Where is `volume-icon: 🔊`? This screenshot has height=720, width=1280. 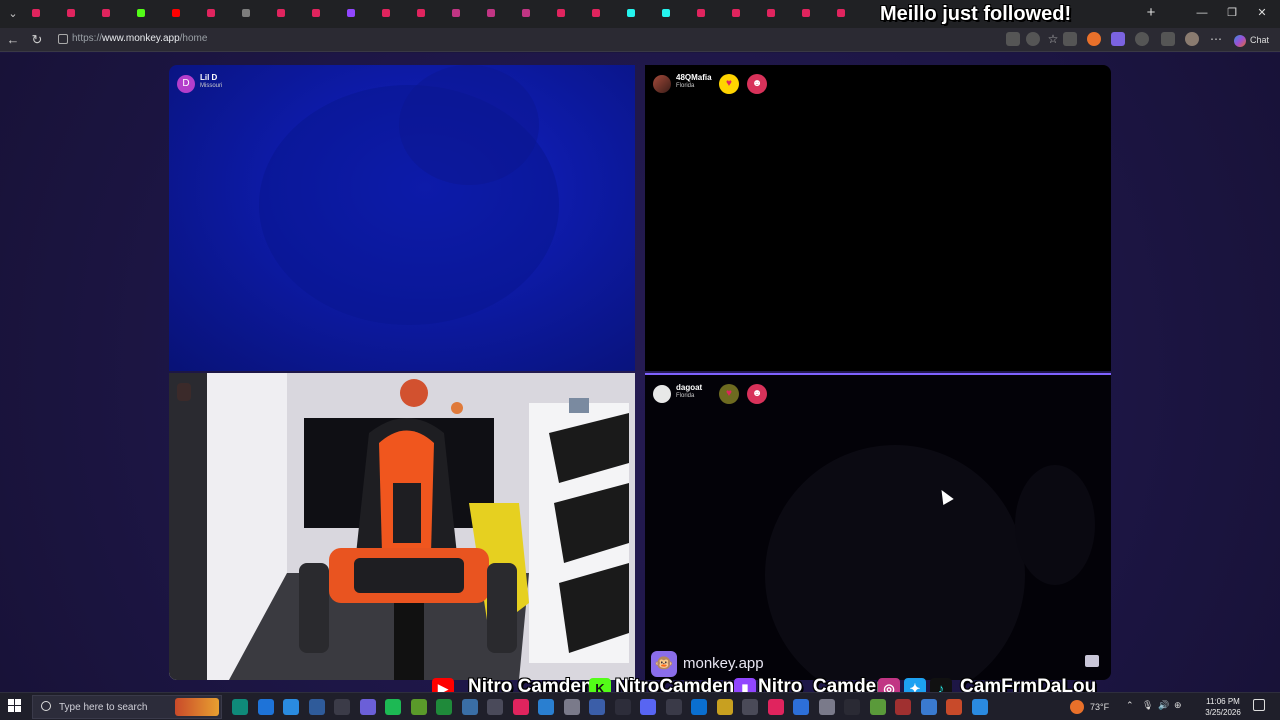 volume-icon: 🔊 is located at coordinates (1163, 705).